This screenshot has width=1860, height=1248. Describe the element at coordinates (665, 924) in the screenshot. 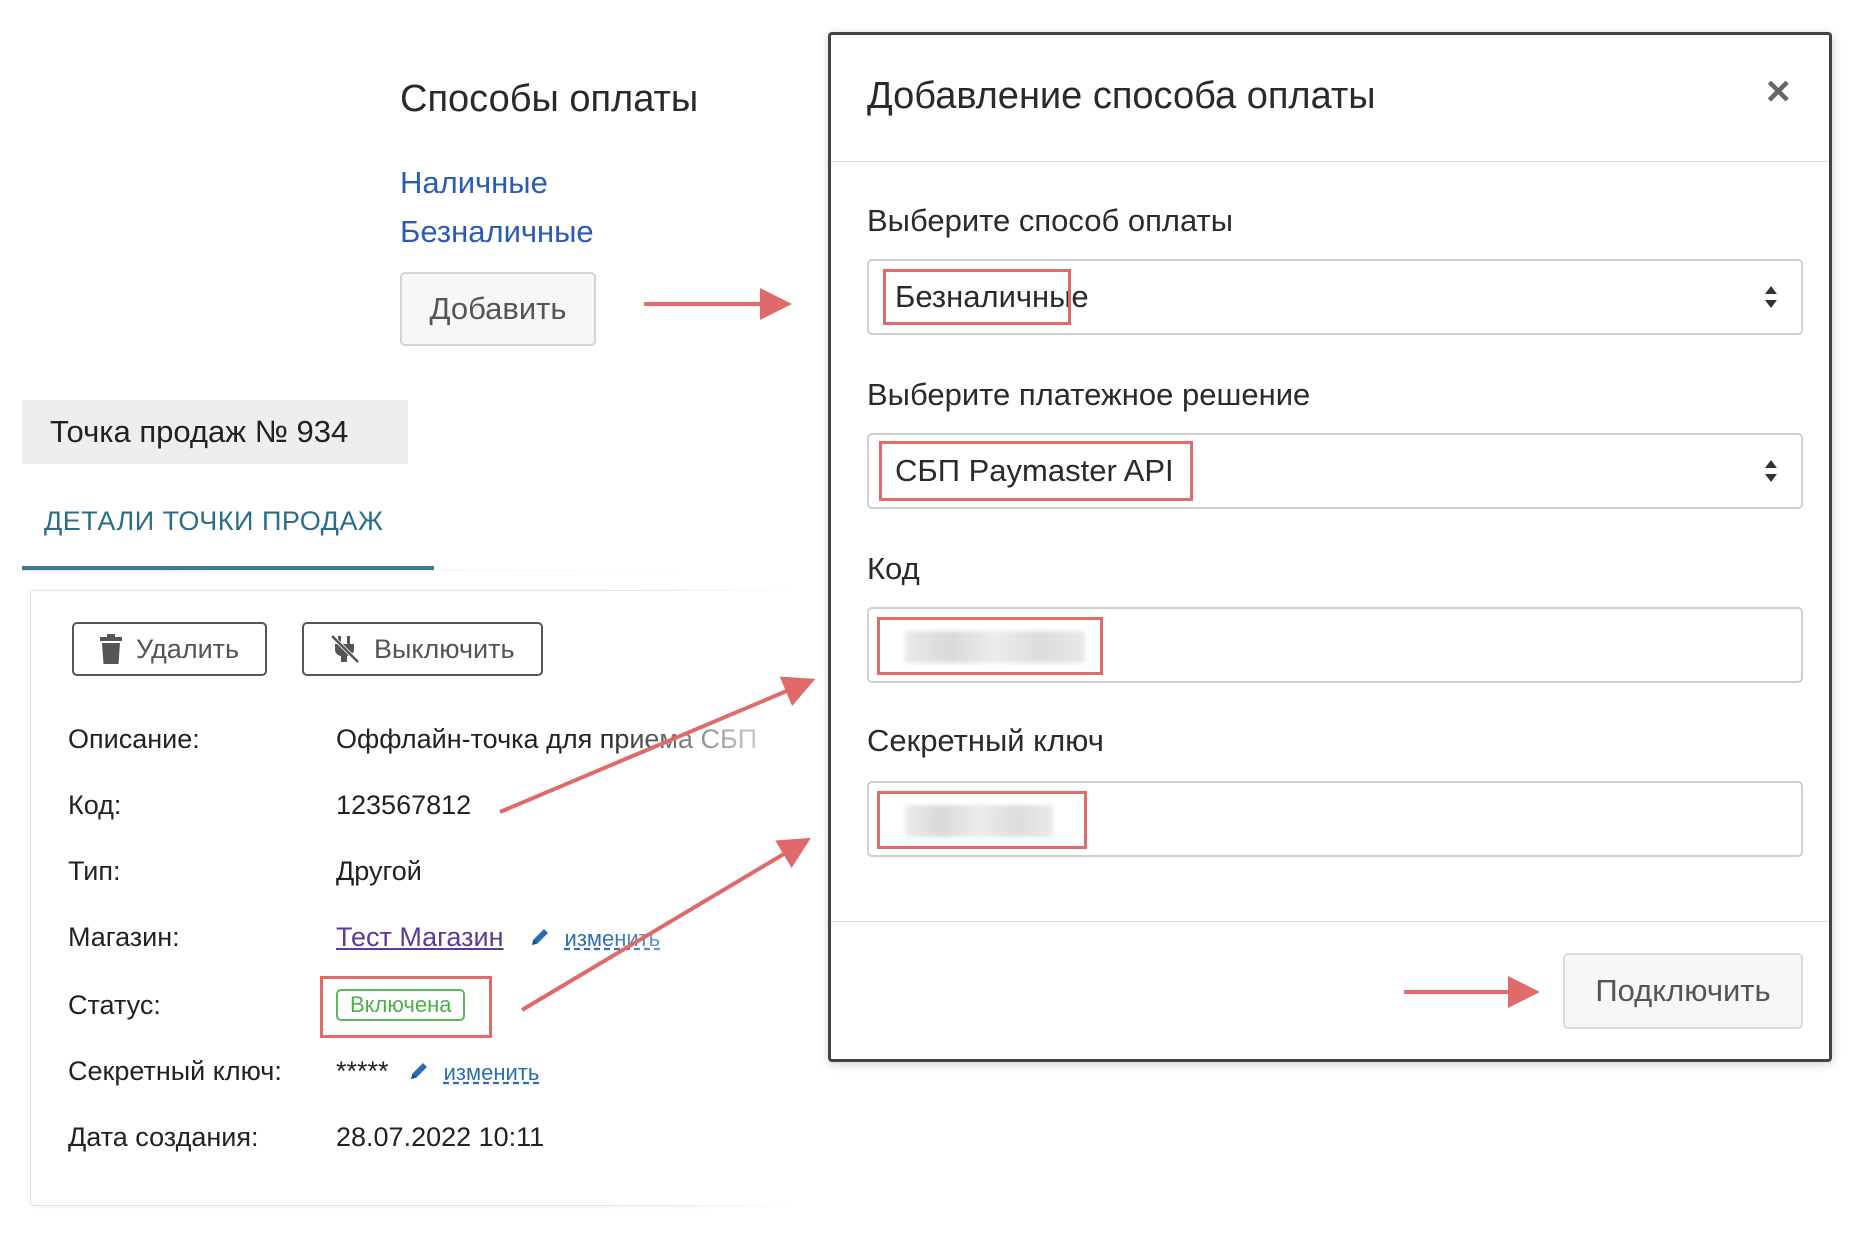

I see `arrow-status-to-secret` at that location.